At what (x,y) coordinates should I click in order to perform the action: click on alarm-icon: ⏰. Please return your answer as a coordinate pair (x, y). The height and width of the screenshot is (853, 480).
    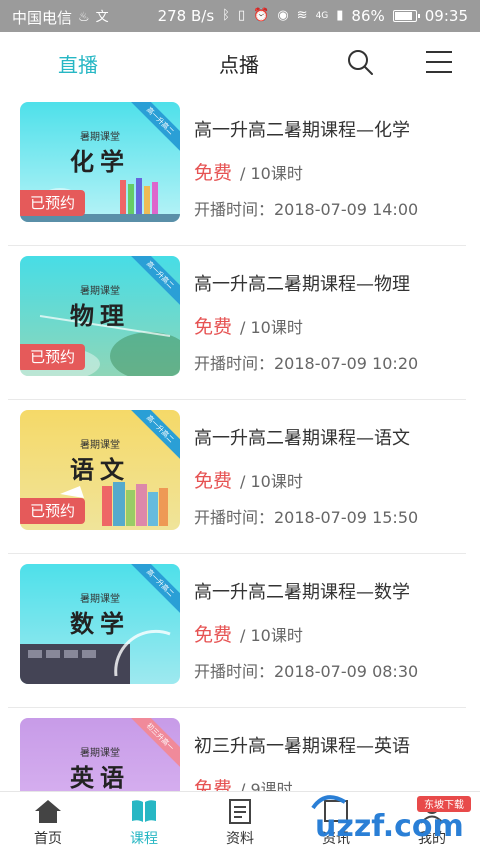
    Looking at the image, I should click on (261, 15).